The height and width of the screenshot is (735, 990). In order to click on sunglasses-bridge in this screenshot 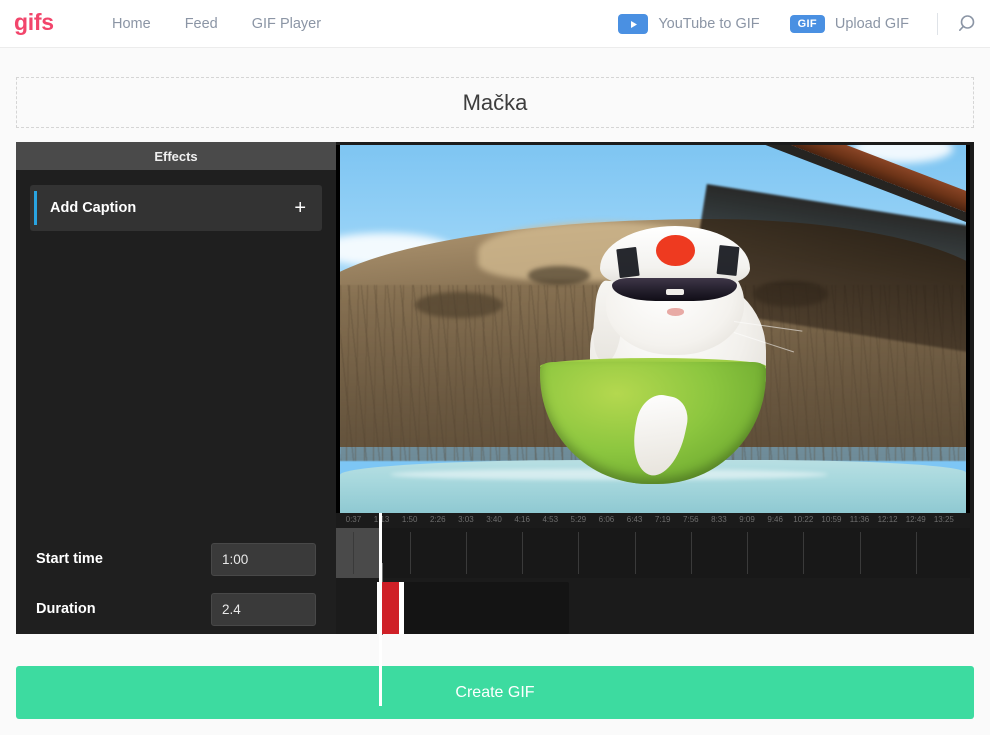, I will do `click(675, 291)`.